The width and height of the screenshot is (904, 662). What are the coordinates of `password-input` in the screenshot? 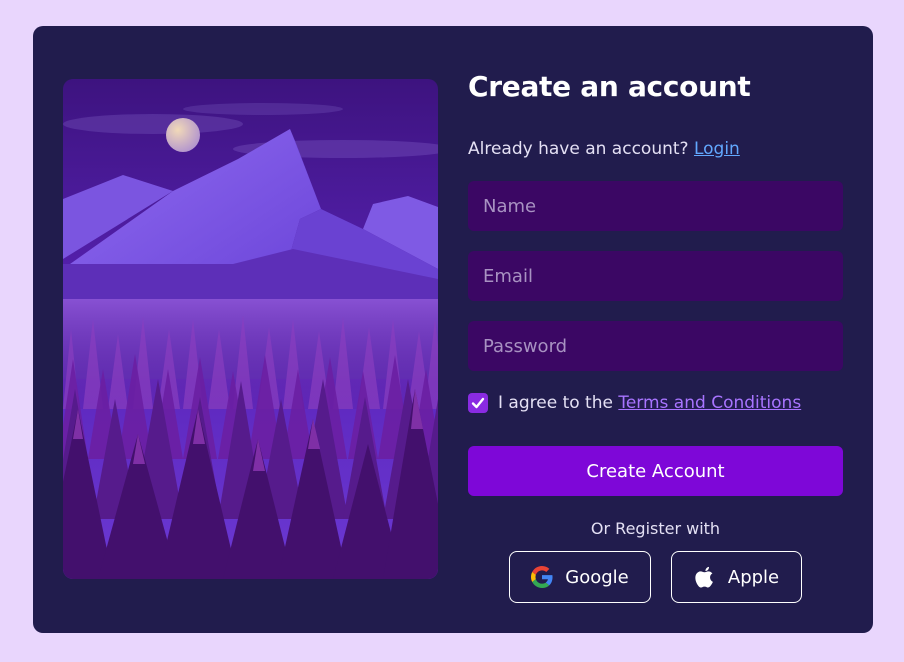 It's located at (655, 346).